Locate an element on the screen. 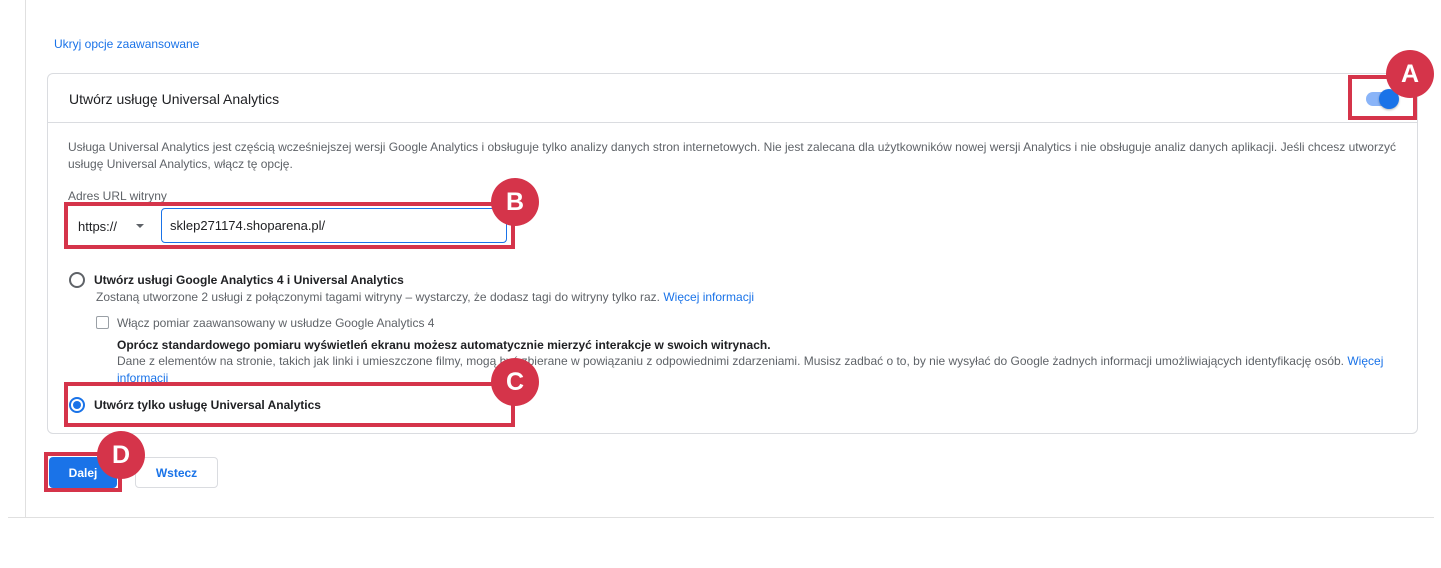  website-url-label: Adres URL witryny is located at coordinates (117, 196).